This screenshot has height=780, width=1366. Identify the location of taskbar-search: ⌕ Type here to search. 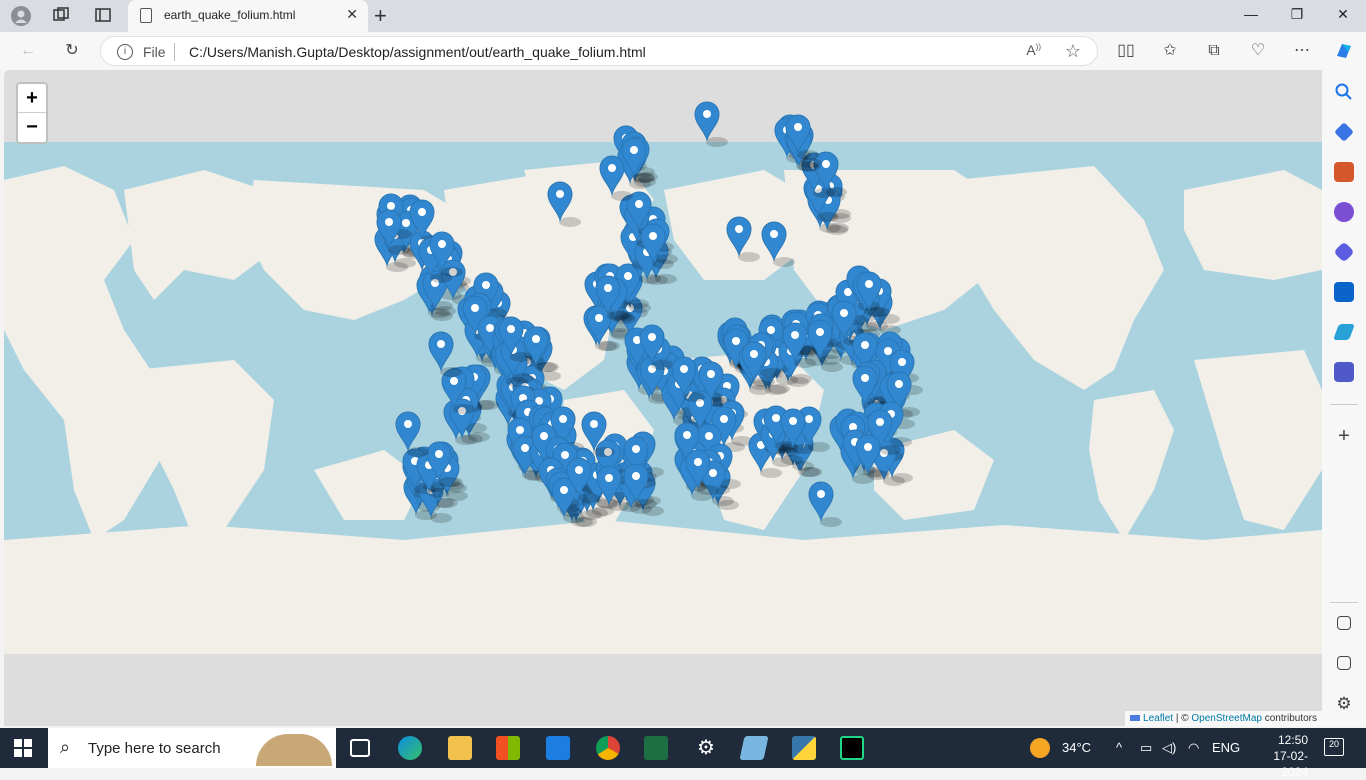
(192, 748).